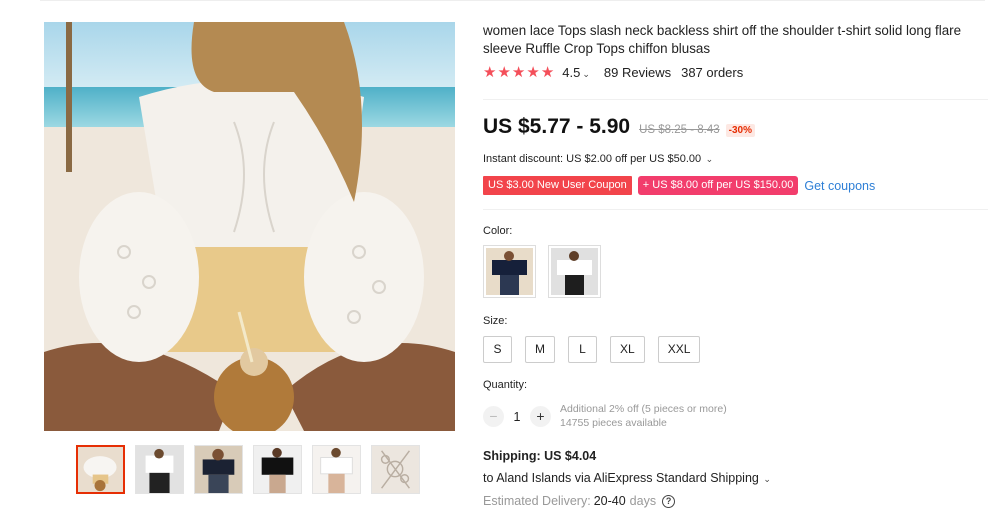 The height and width of the screenshot is (509, 1000). What do you see at coordinates (547, 72) in the screenshot?
I see `half-star-icon: ★` at bounding box center [547, 72].